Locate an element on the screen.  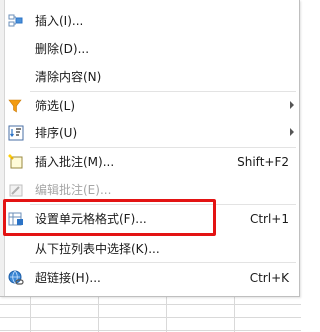
edit-comment-icon is located at coordinates (16, 190).